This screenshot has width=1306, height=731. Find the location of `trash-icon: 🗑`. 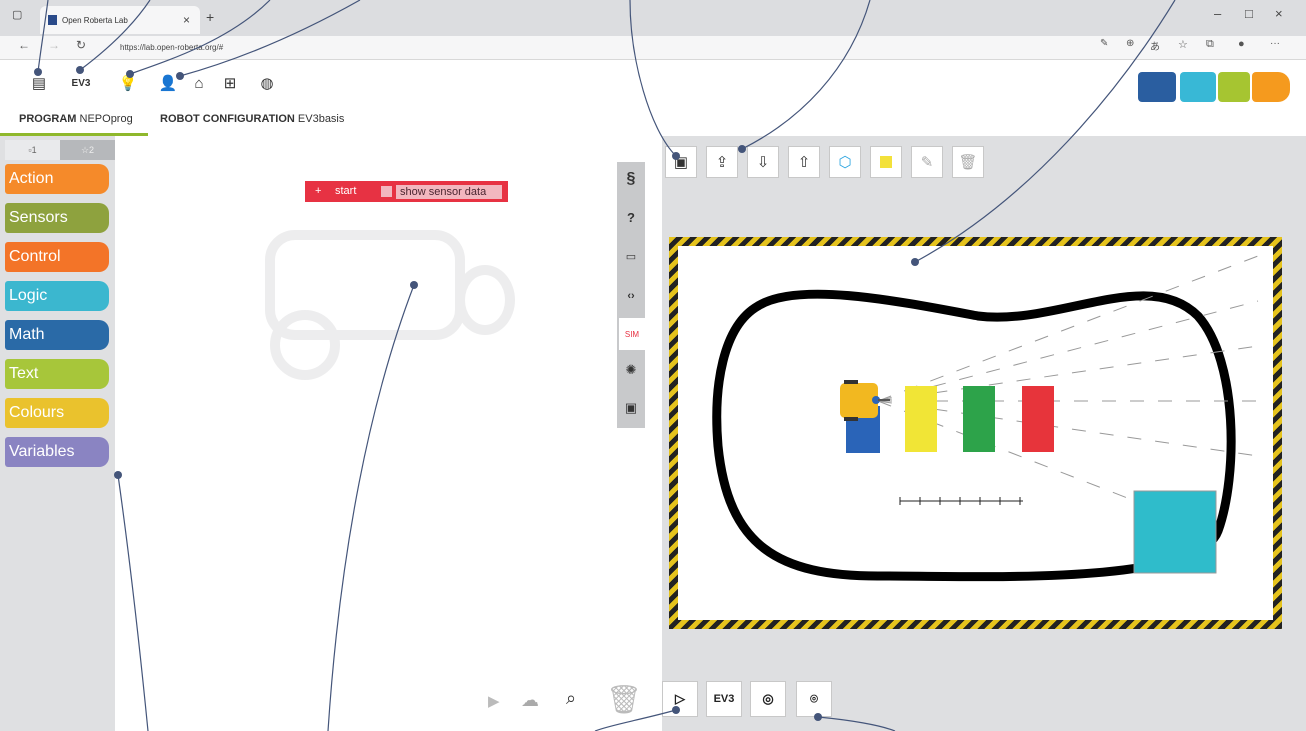

trash-icon: 🗑 is located at coordinates (624, 699).